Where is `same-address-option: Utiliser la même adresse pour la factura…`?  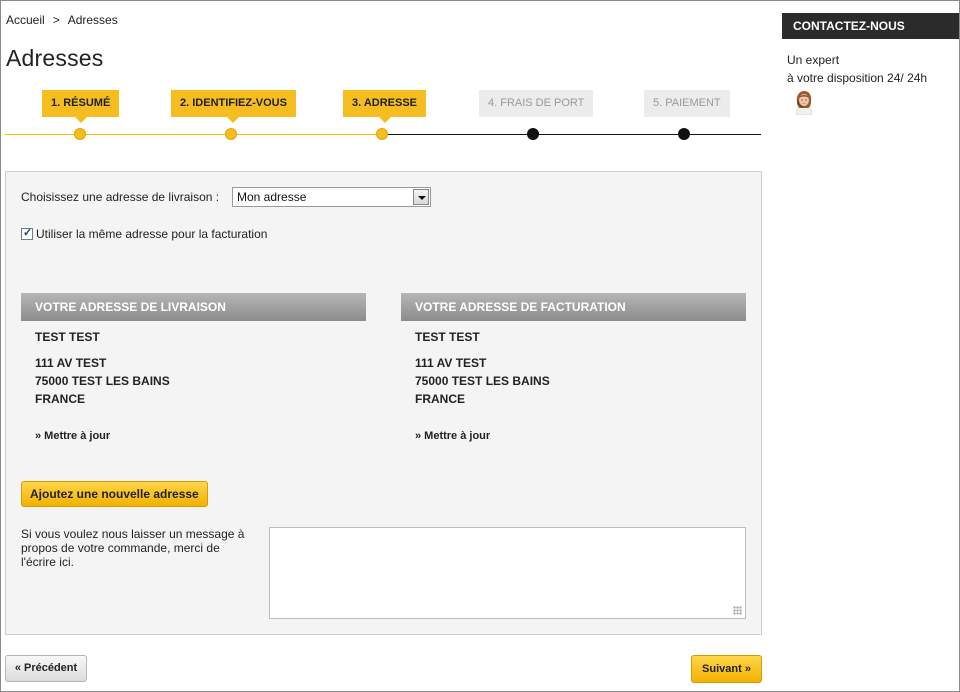 same-address-option: Utiliser la même adresse pour la factura… is located at coordinates (144, 233).